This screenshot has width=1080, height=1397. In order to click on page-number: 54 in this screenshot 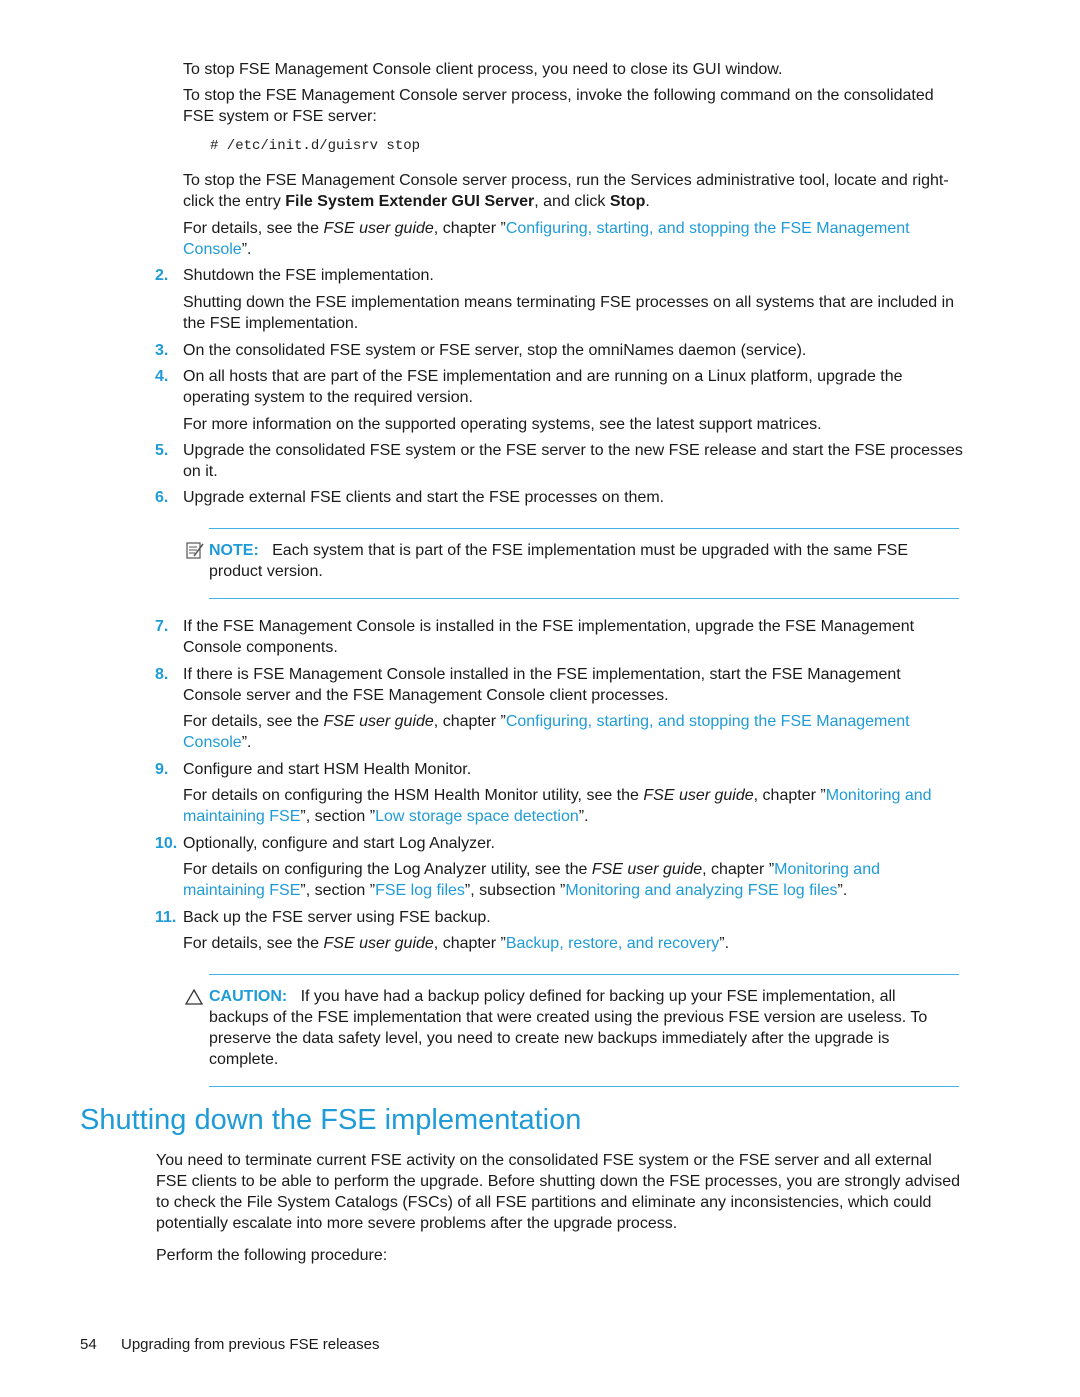, I will do `click(88, 1344)`.